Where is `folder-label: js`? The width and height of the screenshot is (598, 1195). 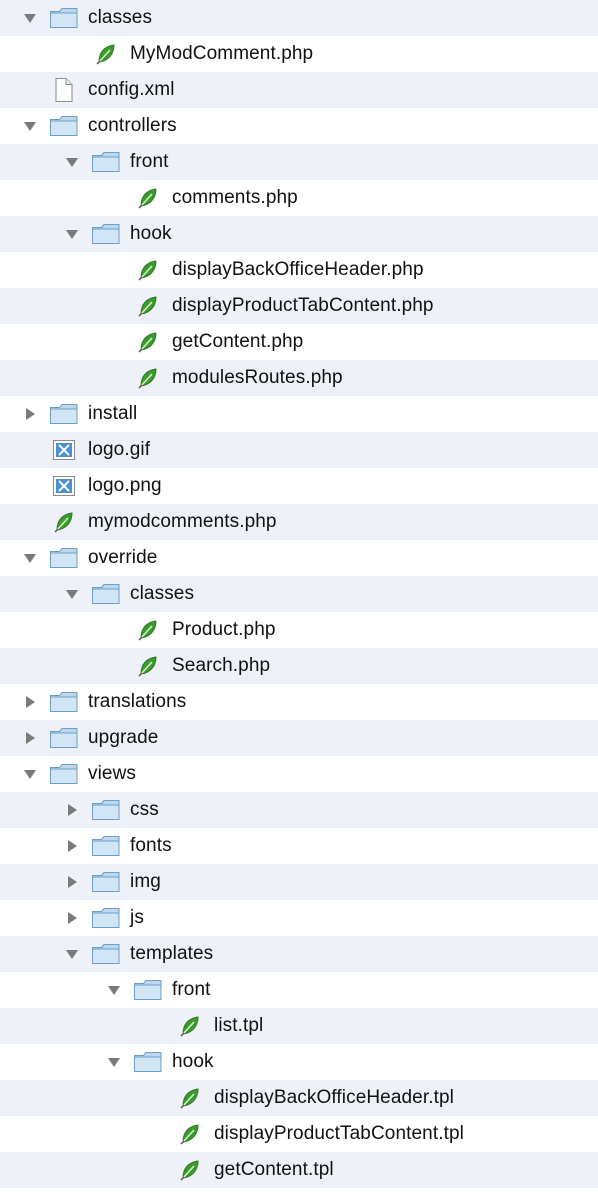 folder-label: js is located at coordinates (137, 917).